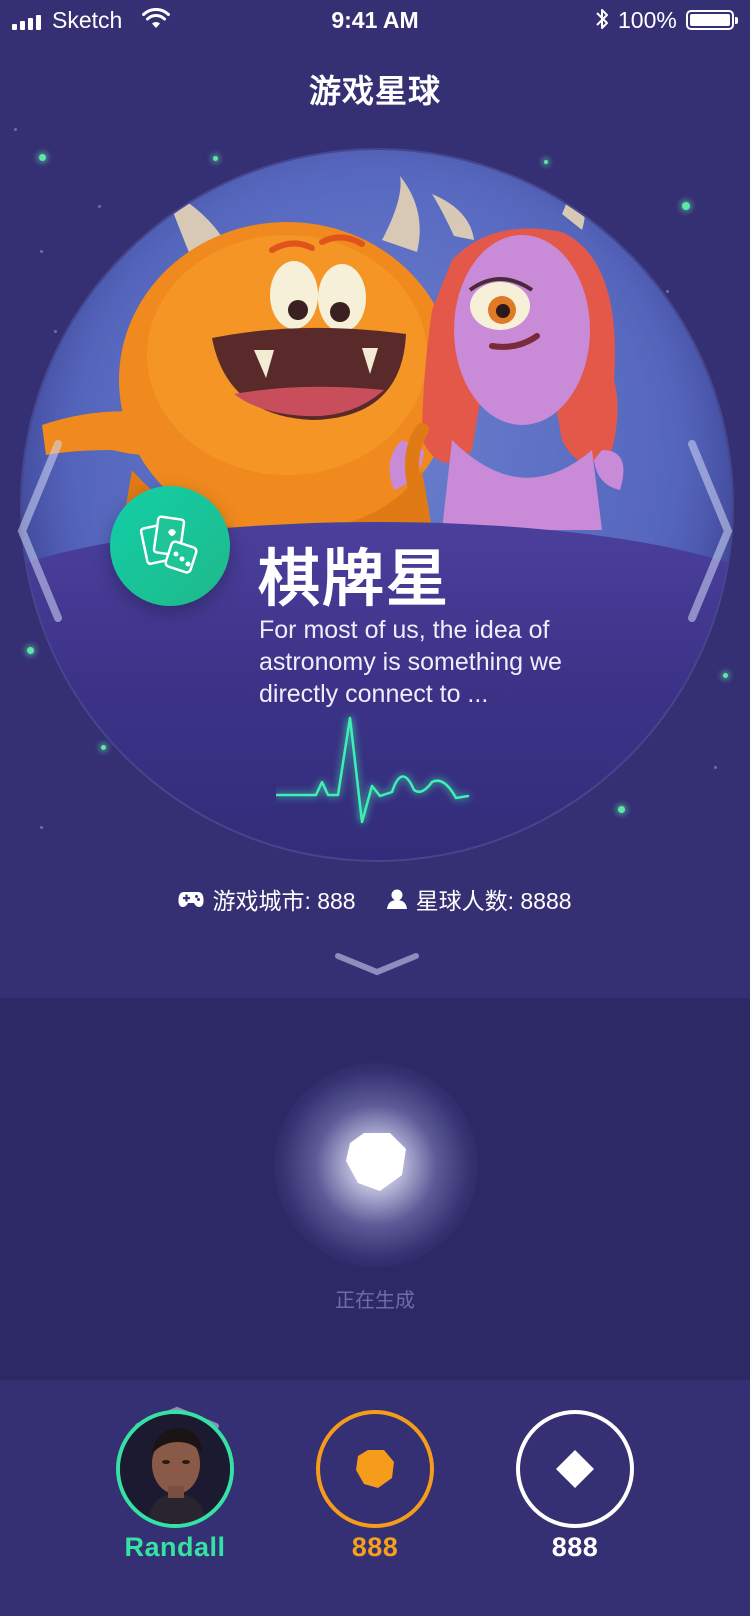 This screenshot has height=1616, width=750. I want to click on battery-icon, so click(712, 20).